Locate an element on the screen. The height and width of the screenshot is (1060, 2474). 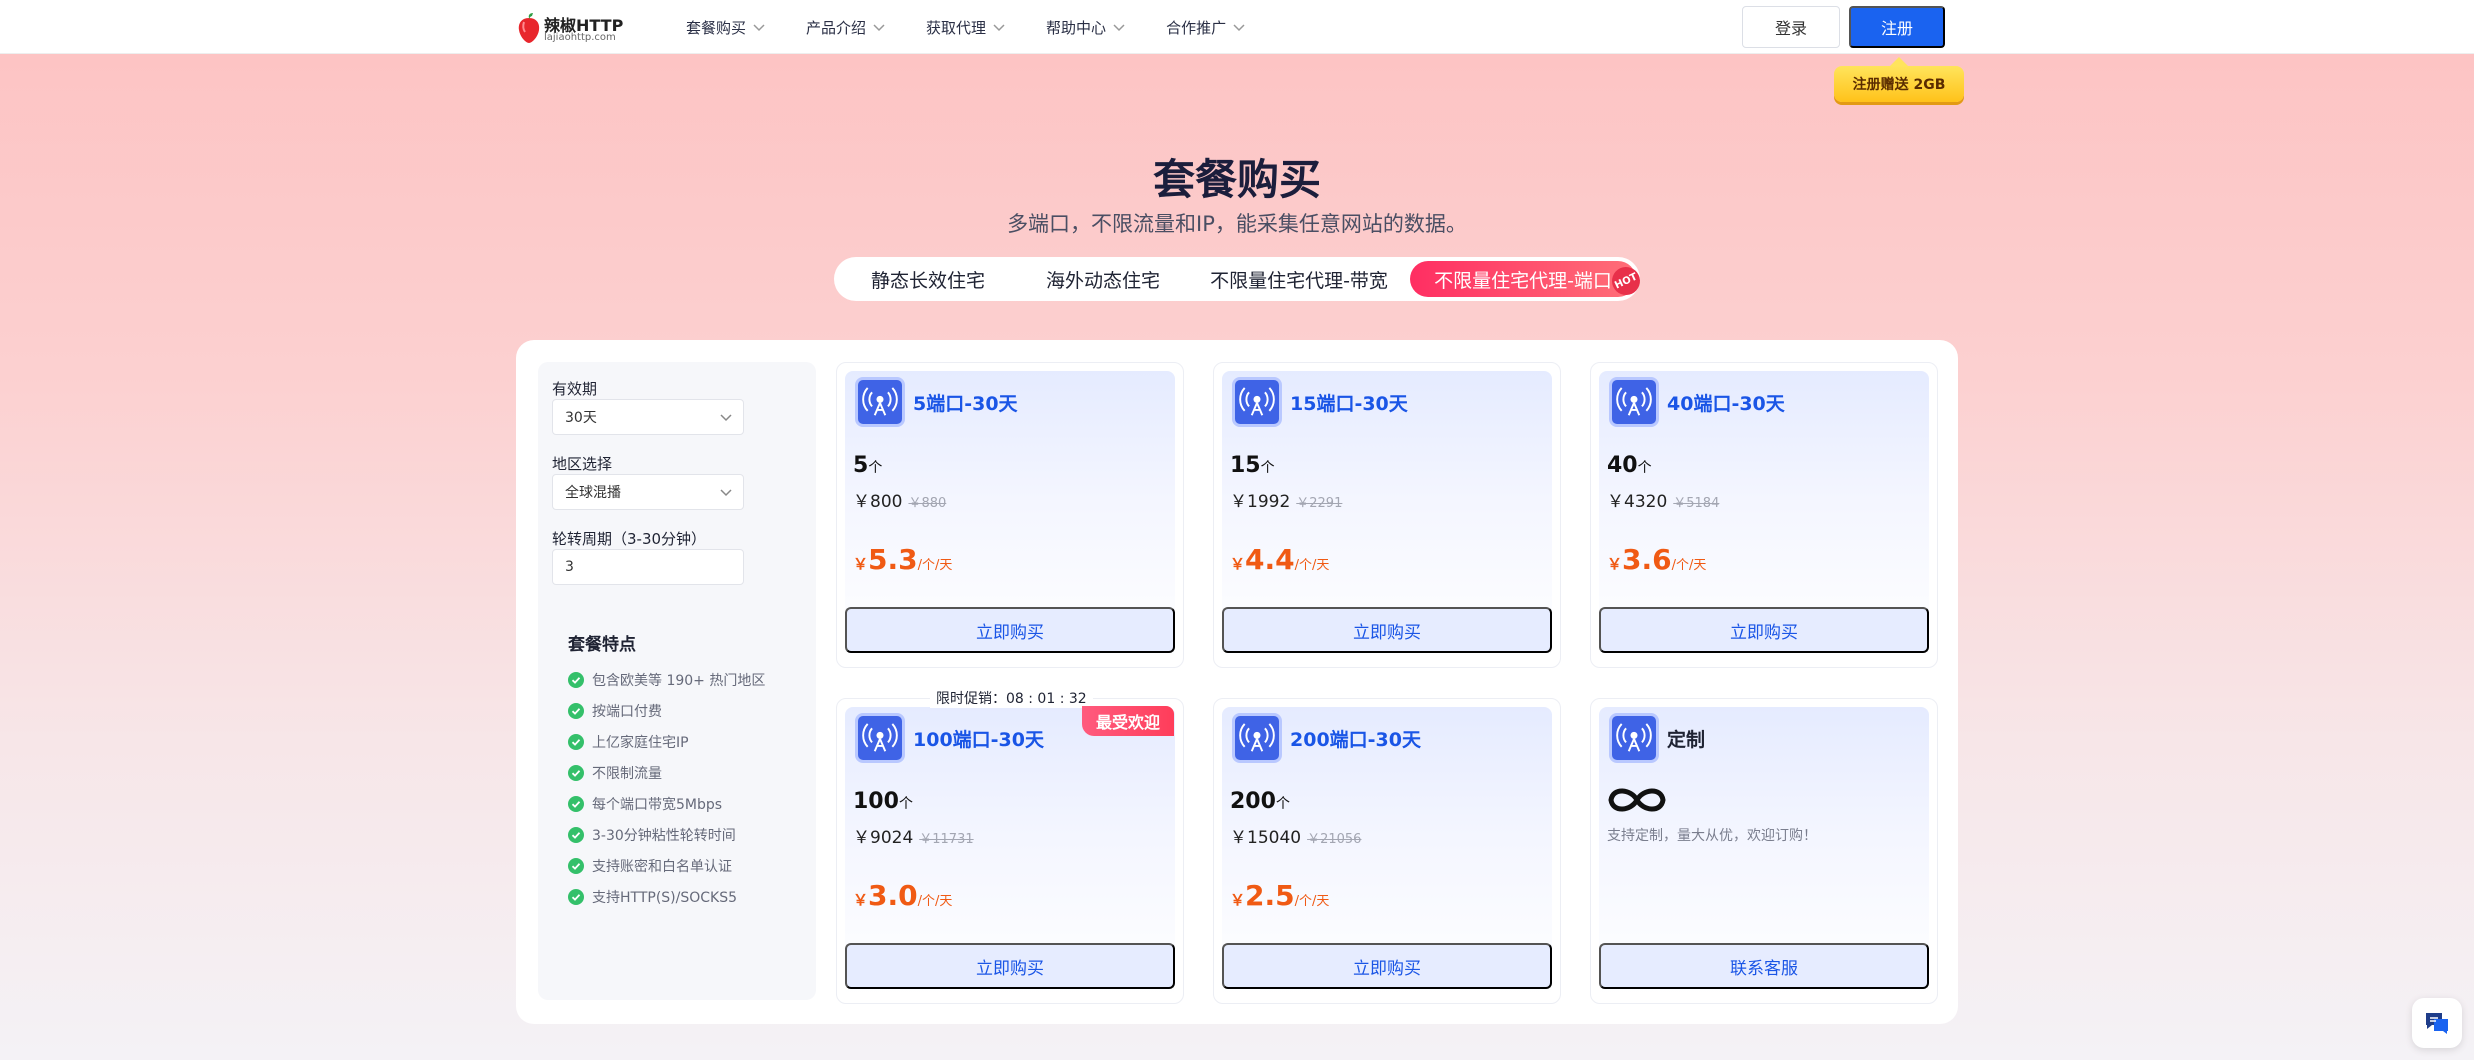
logo: 辣椒HTTP lajiaohttp.com is located at coordinates (571, 28).